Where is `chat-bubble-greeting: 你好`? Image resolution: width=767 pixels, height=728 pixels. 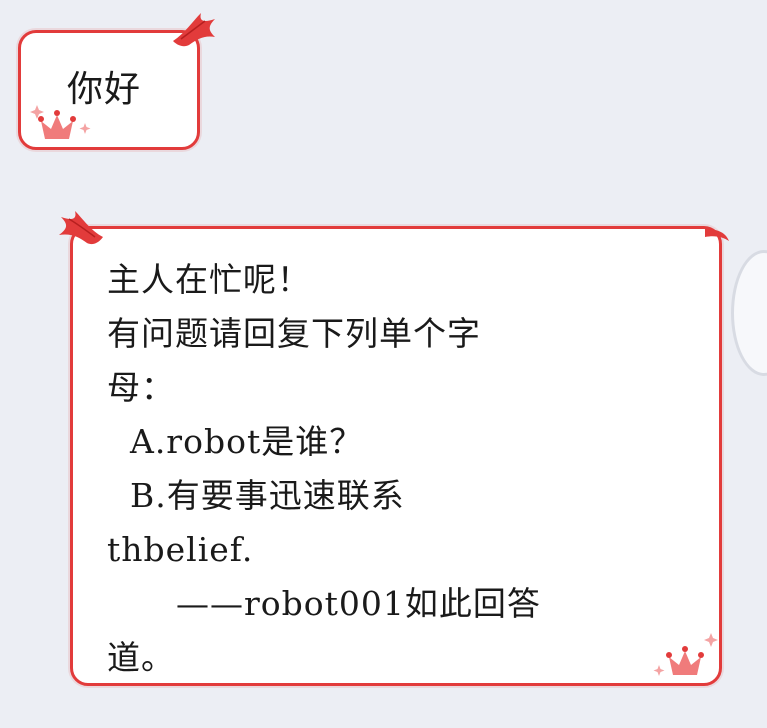
chat-bubble-greeting: 你好 is located at coordinates (116, 81).